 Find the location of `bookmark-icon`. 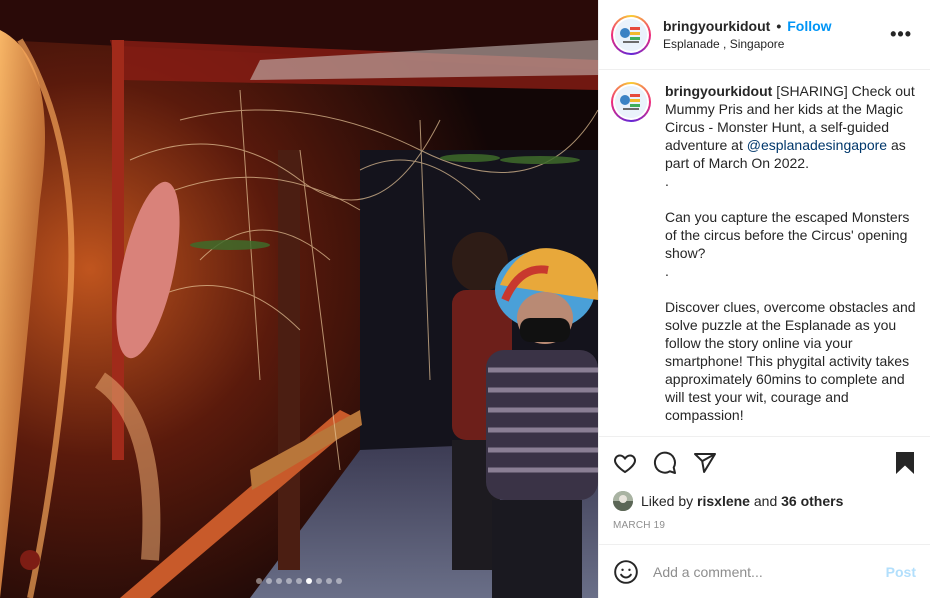

bookmark-icon is located at coordinates (896, 463).